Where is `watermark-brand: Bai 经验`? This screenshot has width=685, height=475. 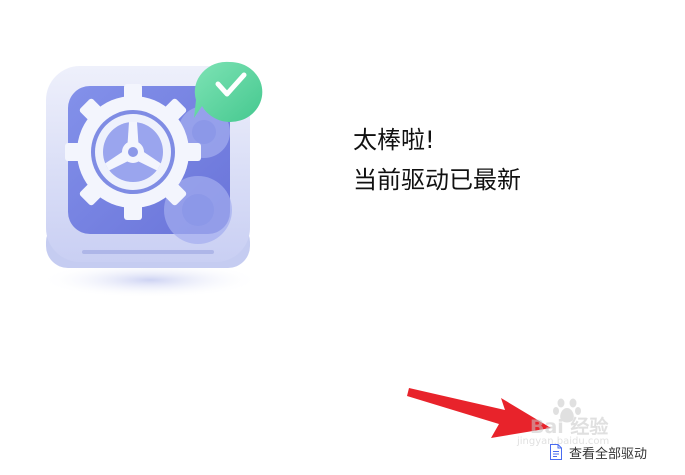
watermark-brand: Bai 经验 is located at coordinates (569, 427).